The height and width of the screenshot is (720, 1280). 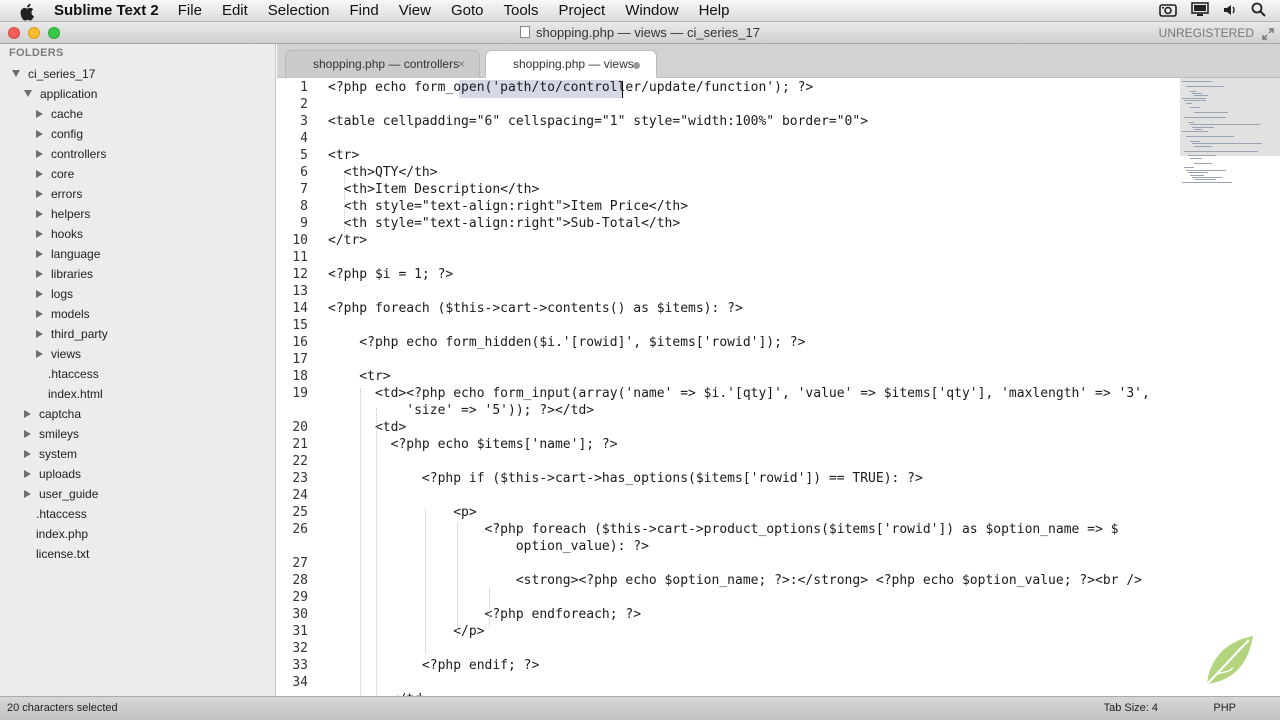 What do you see at coordinates (582, 10) in the screenshot?
I see `menu-project: Project` at bounding box center [582, 10].